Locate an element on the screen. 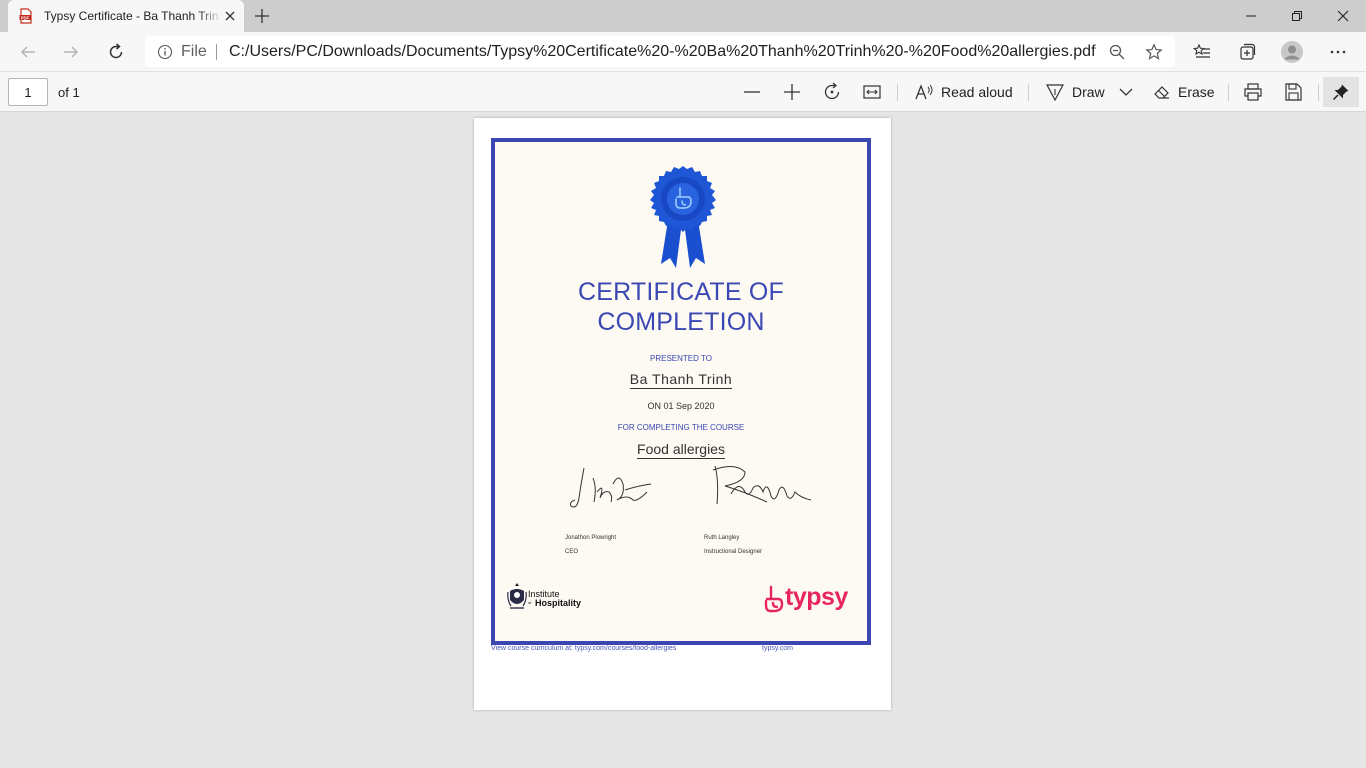 This screenshot has width=1366, height=768. erase-label: Erase is located at coordinates (1196, 92).